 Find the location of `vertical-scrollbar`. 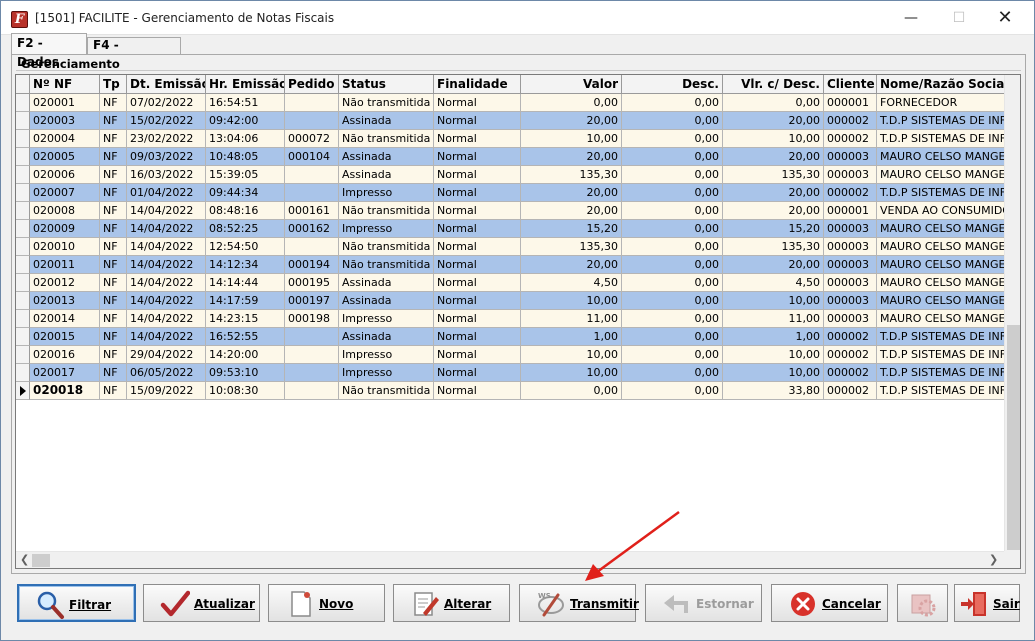

vertical-scrollbar is located at coordinates (1012, 313).